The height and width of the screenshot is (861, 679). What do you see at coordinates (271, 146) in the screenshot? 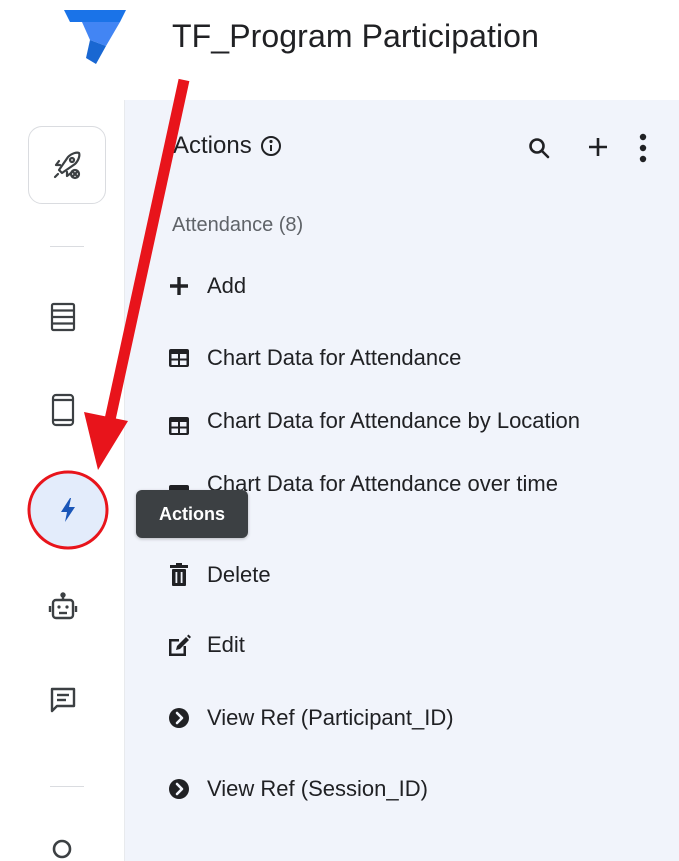
I see `info-icon` at bounding box center [271, 146].